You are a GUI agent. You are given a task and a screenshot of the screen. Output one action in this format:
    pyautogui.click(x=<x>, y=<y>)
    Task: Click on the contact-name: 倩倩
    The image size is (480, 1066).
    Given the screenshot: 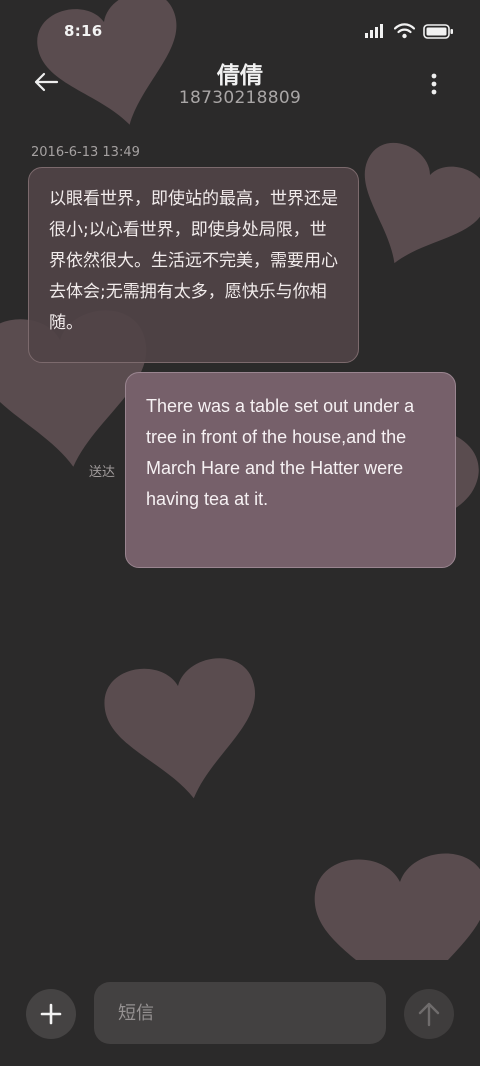 What is the action you would take?
    pyautogui.click(x=240, y=76)
    